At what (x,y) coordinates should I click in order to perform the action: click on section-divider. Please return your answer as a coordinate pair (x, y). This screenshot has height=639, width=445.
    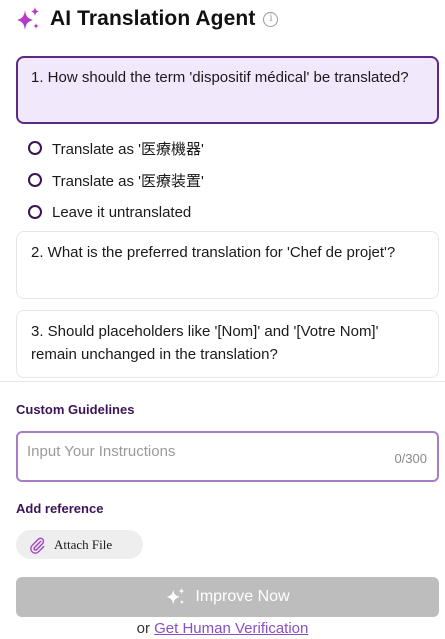
    Looking at the image, I should click on (222, 381).